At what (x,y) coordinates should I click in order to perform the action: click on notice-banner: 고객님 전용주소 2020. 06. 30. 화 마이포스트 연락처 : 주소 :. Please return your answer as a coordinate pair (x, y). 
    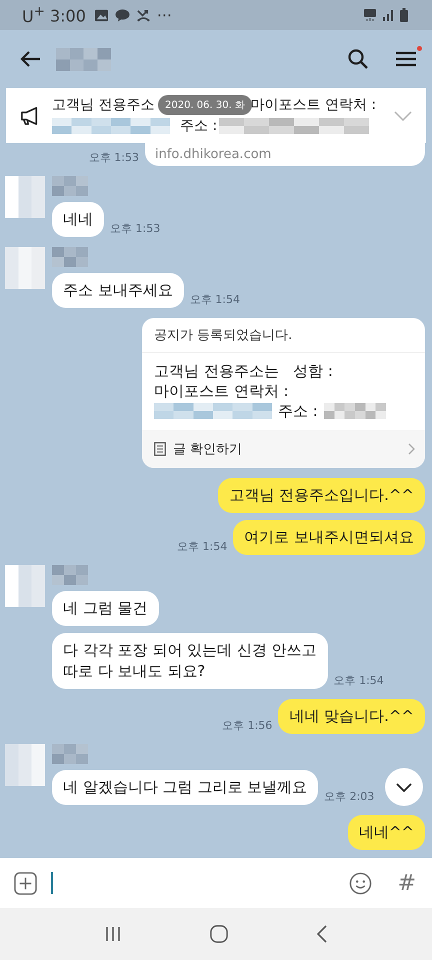
    Looking at the image, I should click on (216, 115).